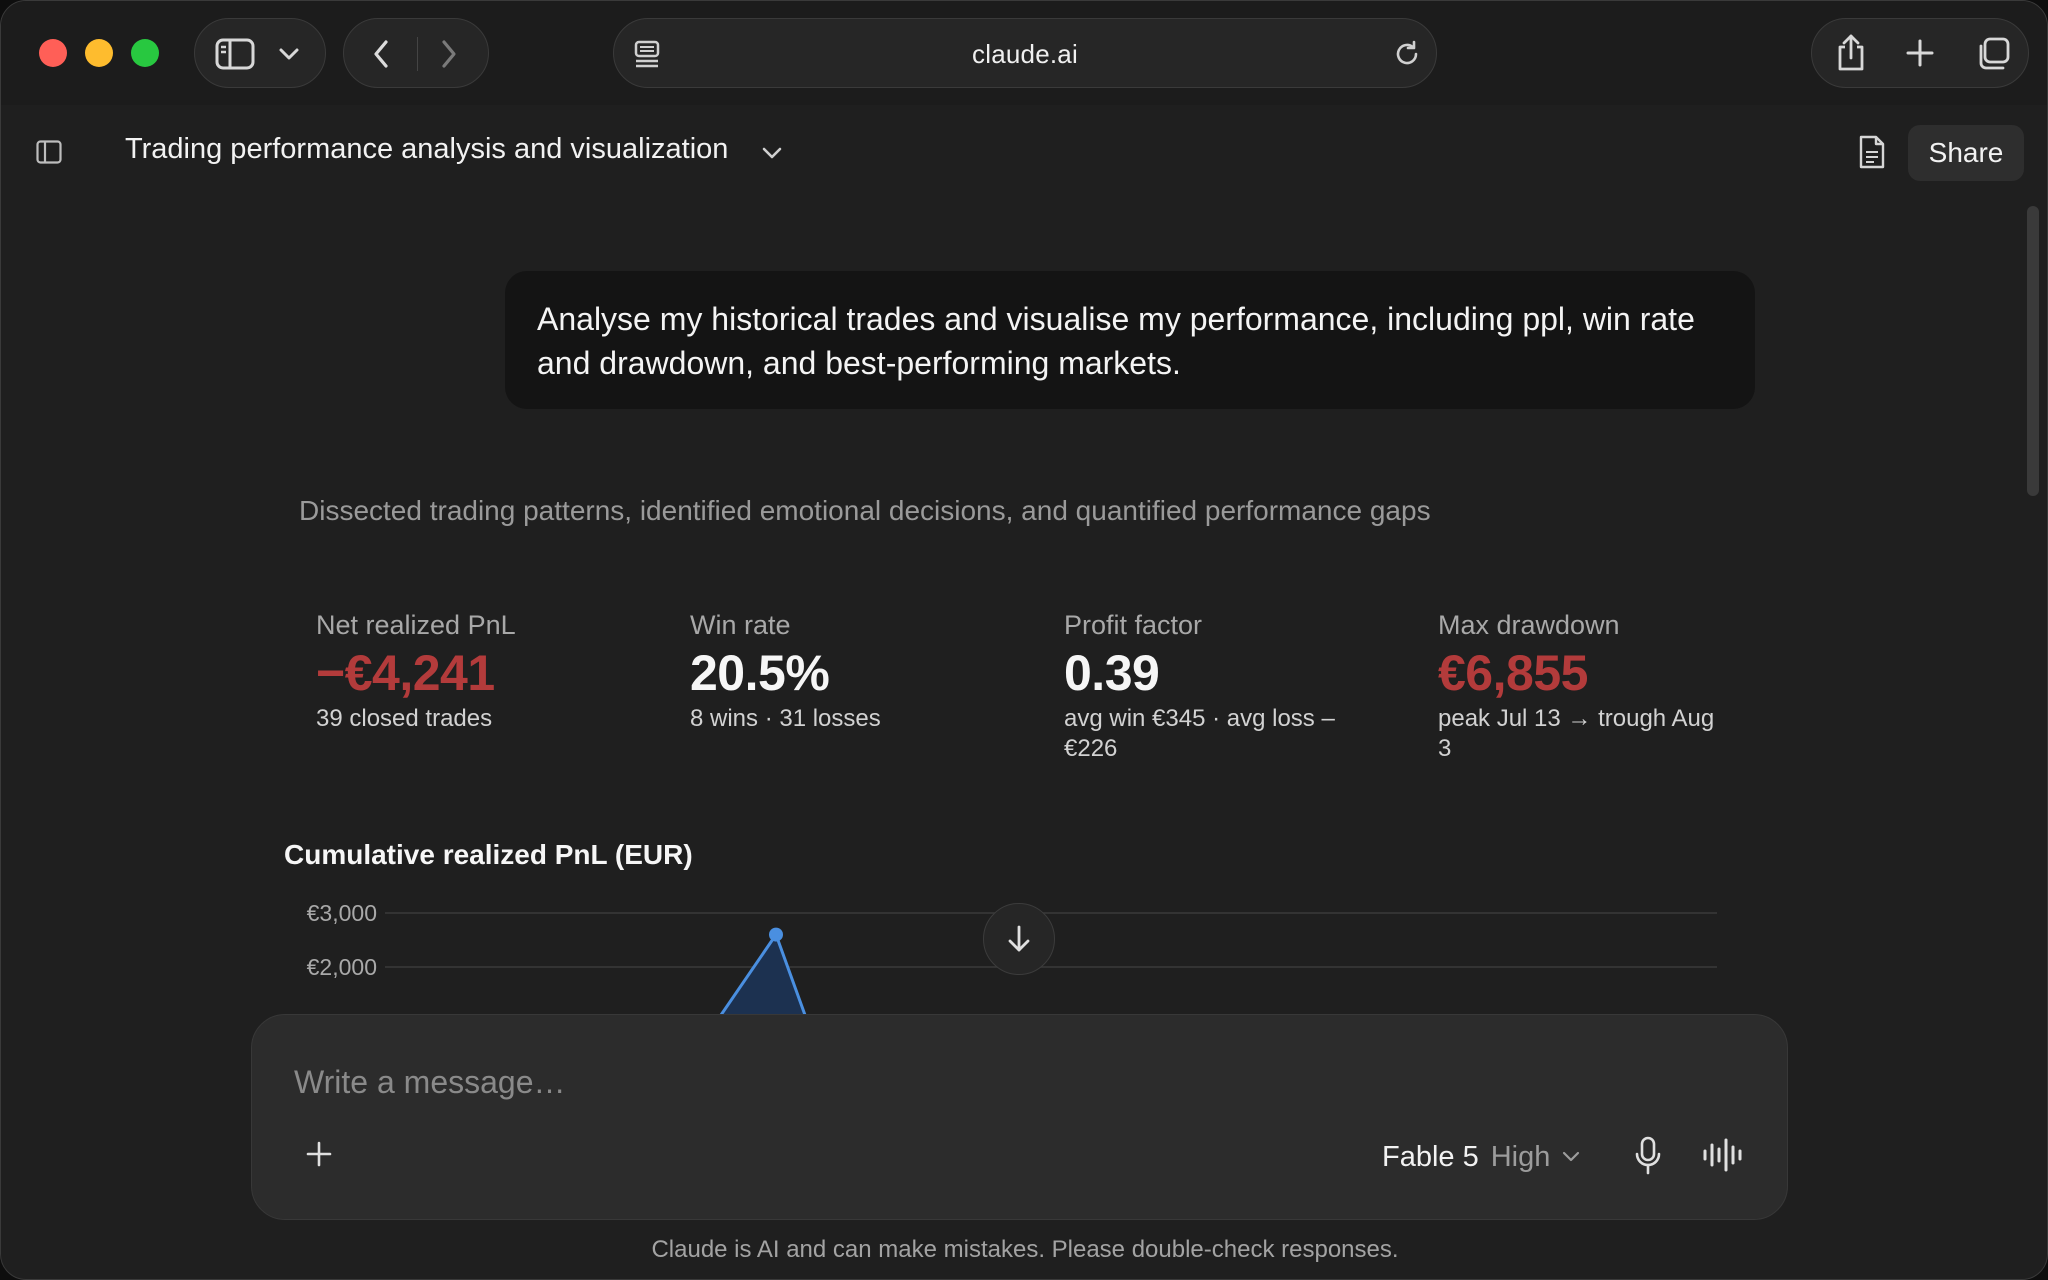  I want to click on history-nav-group, so click(416, 53).